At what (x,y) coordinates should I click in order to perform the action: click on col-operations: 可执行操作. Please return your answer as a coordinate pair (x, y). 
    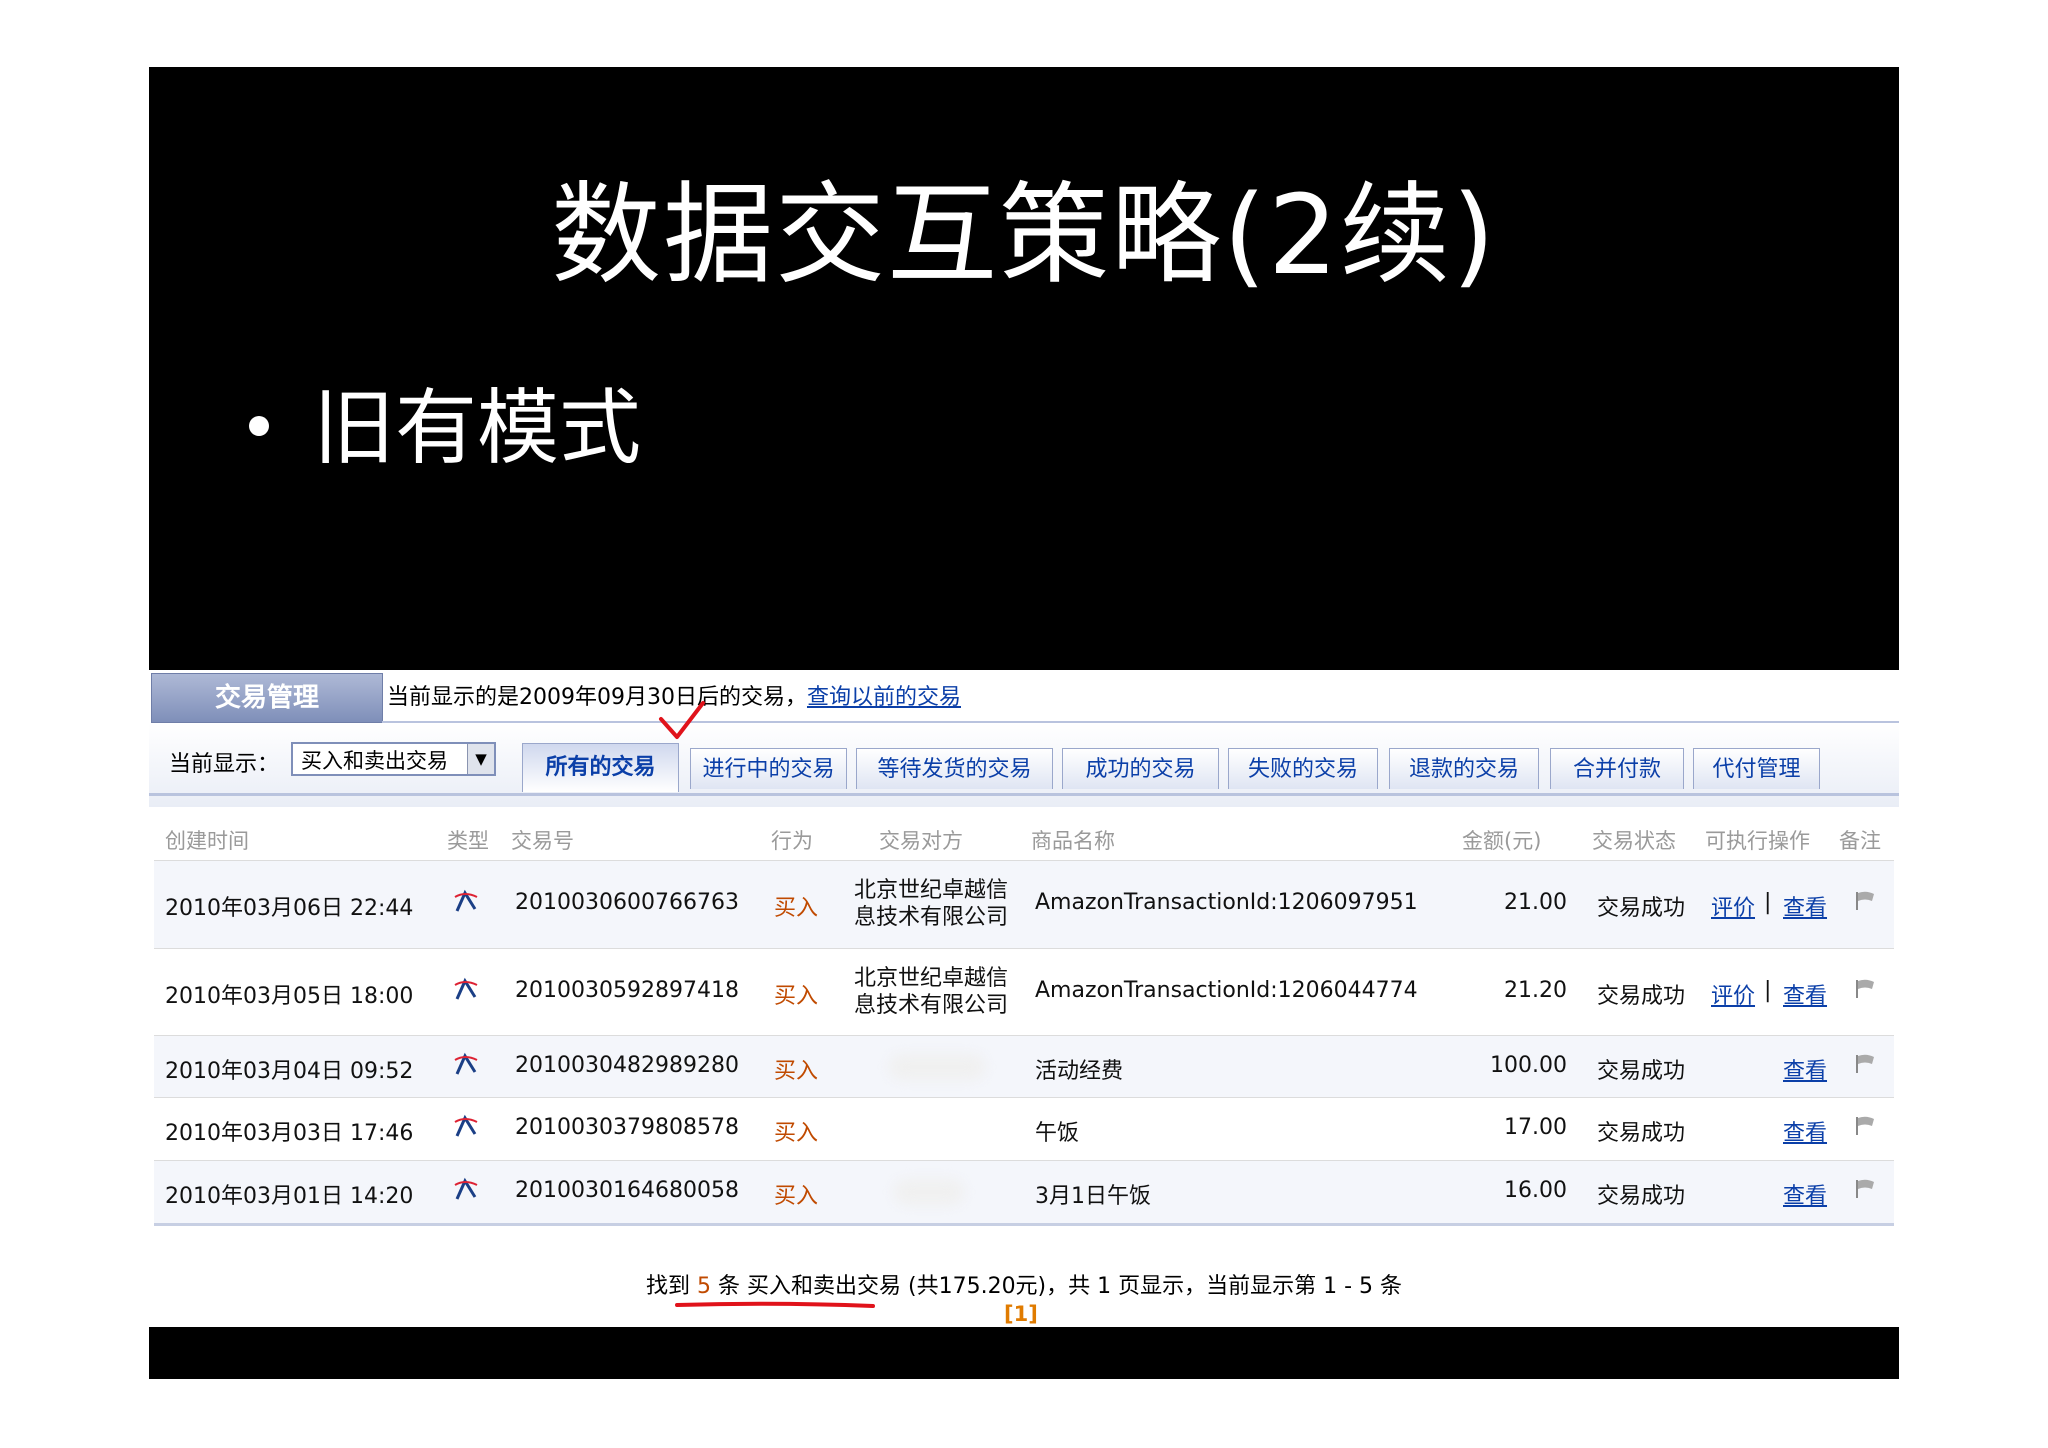
    Looking at the image, I should click on (1757, 841).